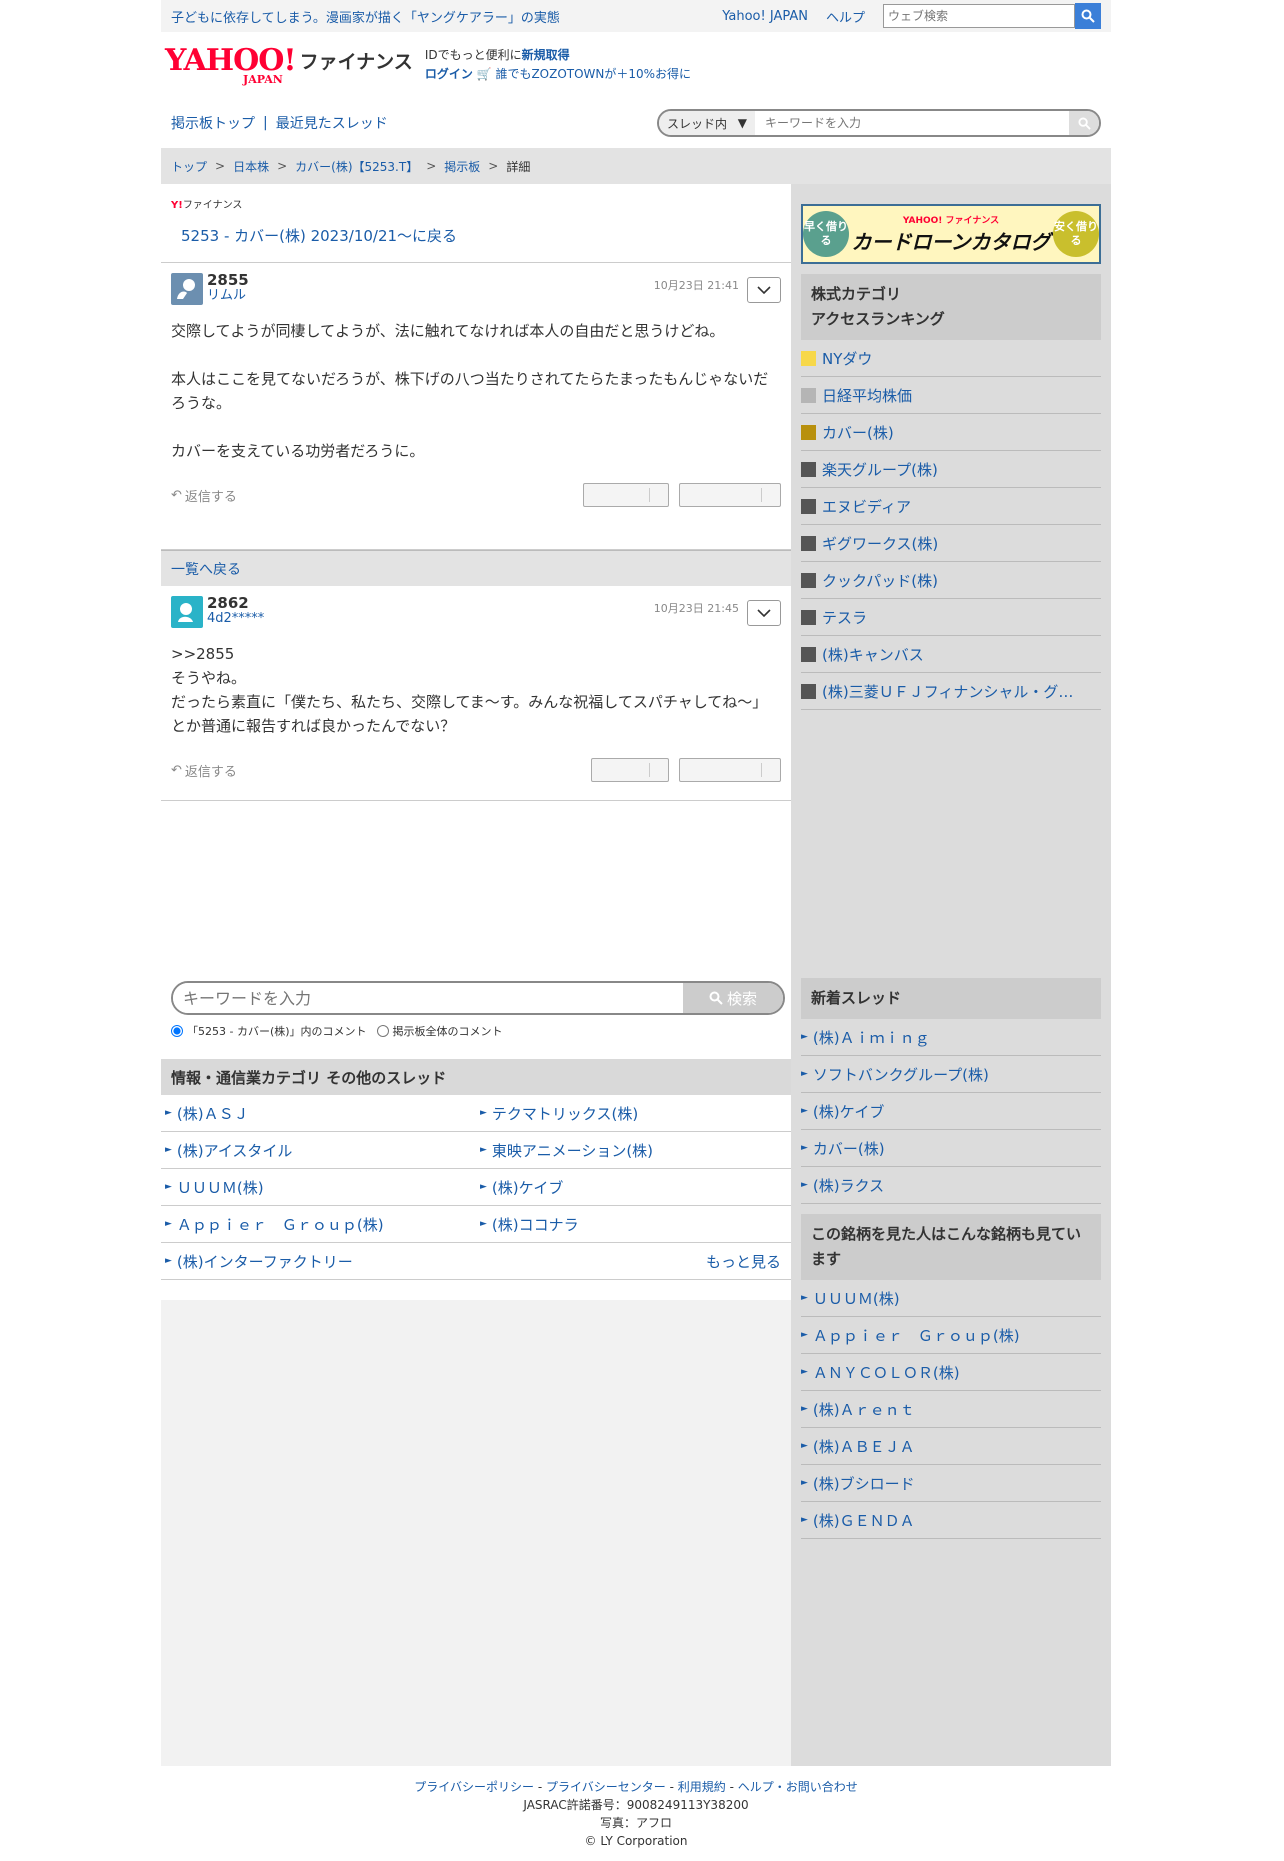 The width and height of the screenshot is (1284, 1861). What do you see at coordinates (951, 543) in the screenshot?
I see `ranking-item: ギグワークス(株)` at bounding box center [951, 543].